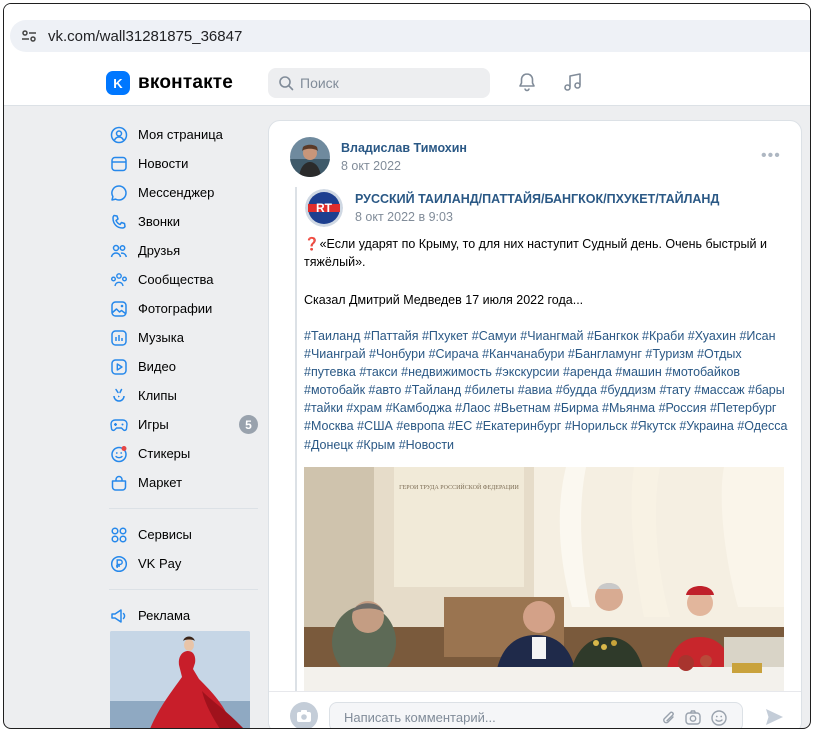  Describe the element at coordinates (184, 250) in the screenshot. I see `nav-friends: Друзья` at that location.